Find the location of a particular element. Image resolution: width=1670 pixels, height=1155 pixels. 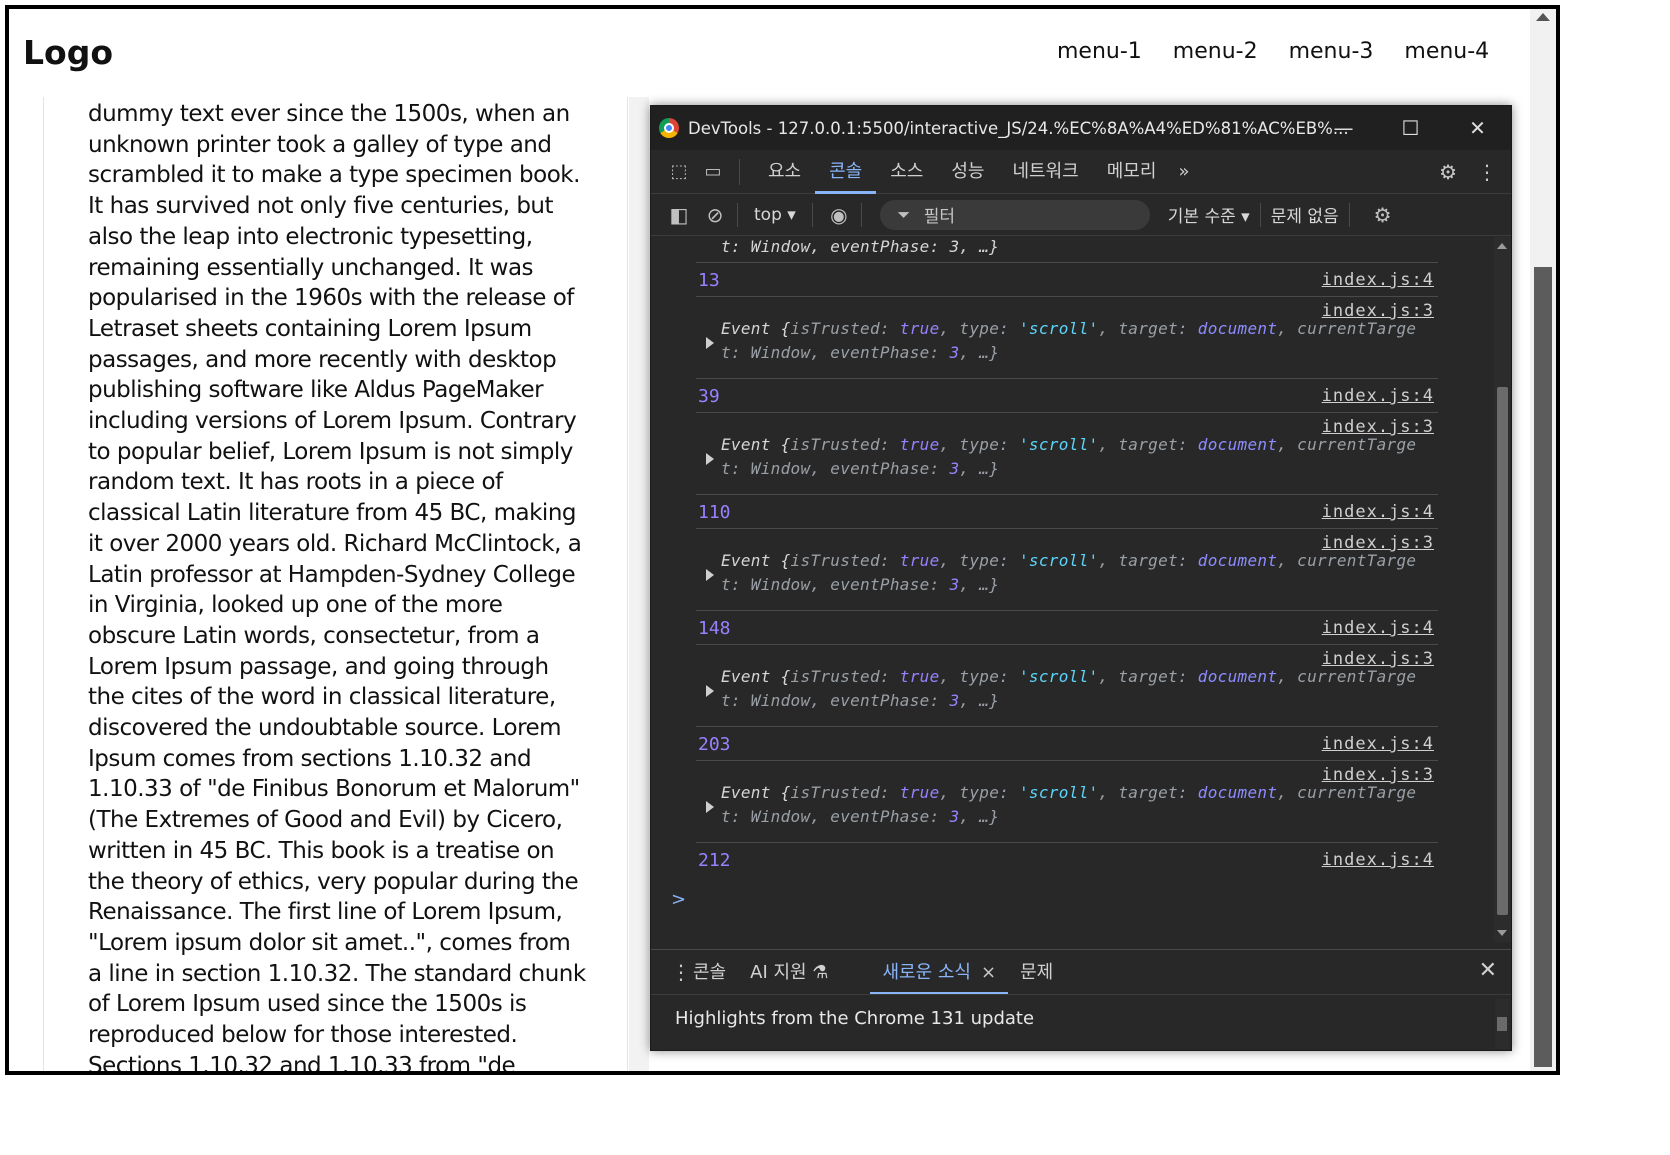

drawer-scroll-thumb is located at coordinates (1502, 1024).